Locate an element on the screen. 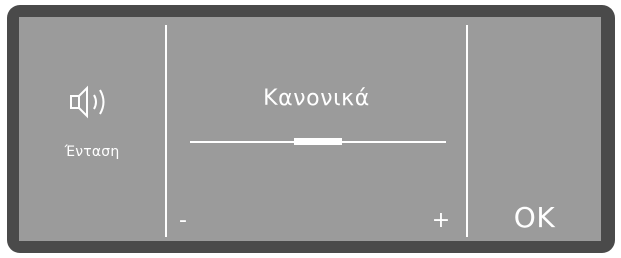 This screenshot has width=621, height=258. ok-button: OK is located at coordinates (534, 204).